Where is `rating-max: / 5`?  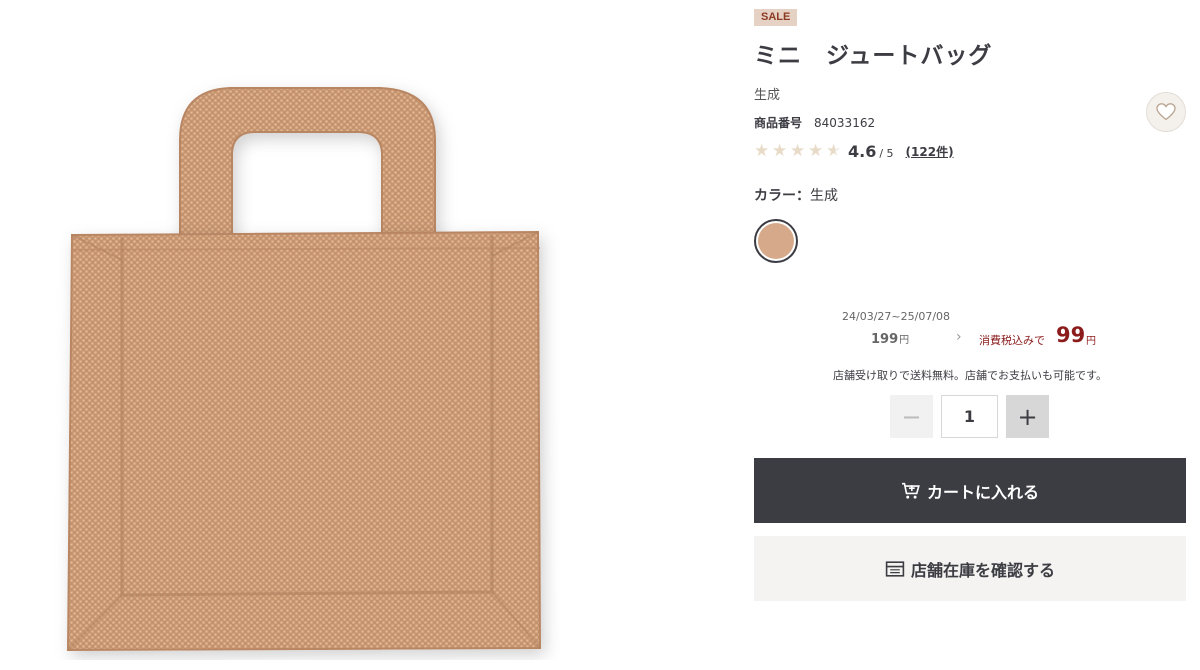 rating-max: / 5 is located at coordinates (886, 153).